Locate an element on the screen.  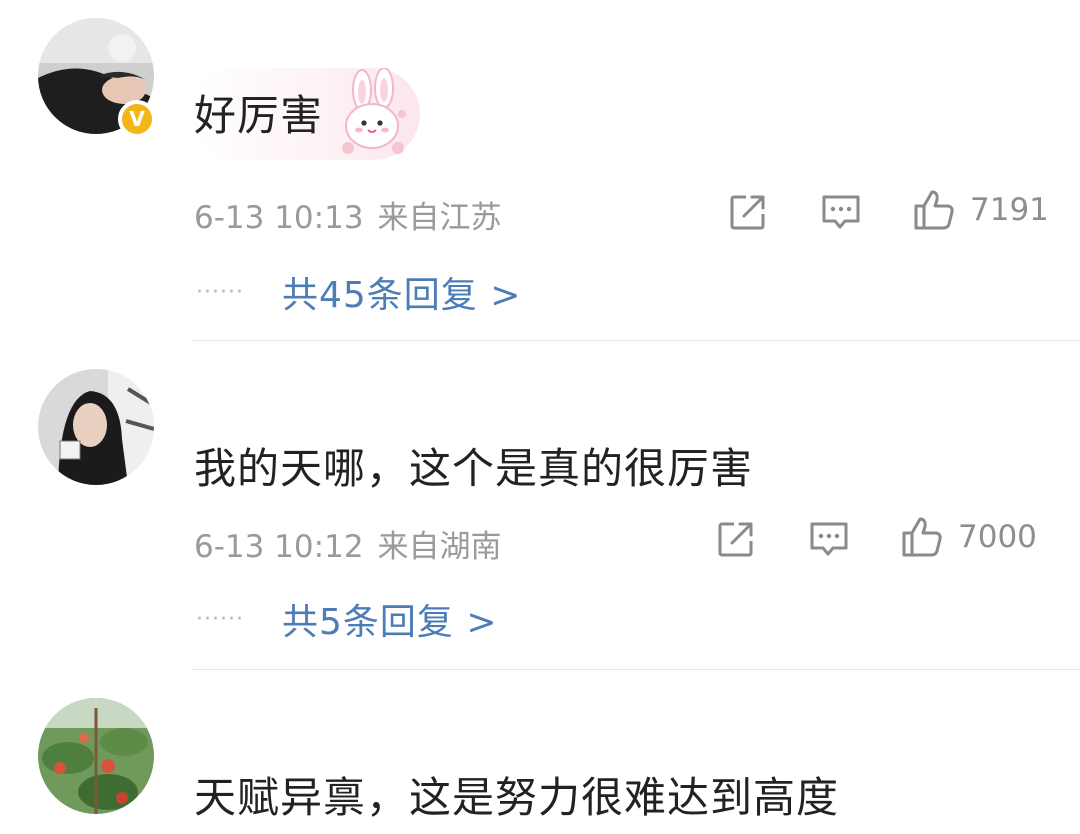
comment-time: 6-13 10:13 is located at coordinates (279, 218).